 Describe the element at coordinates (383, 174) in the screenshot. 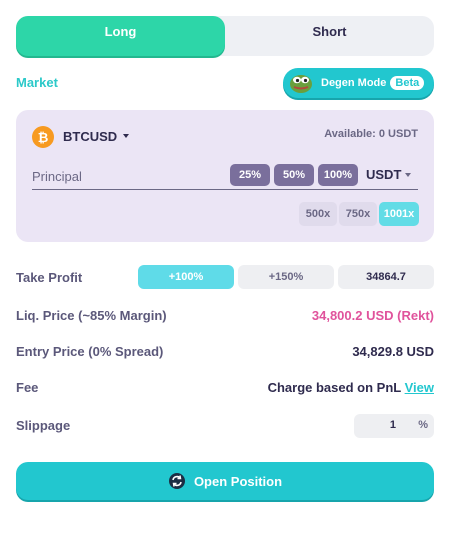

I see `unit-selector: USDT` at that location.